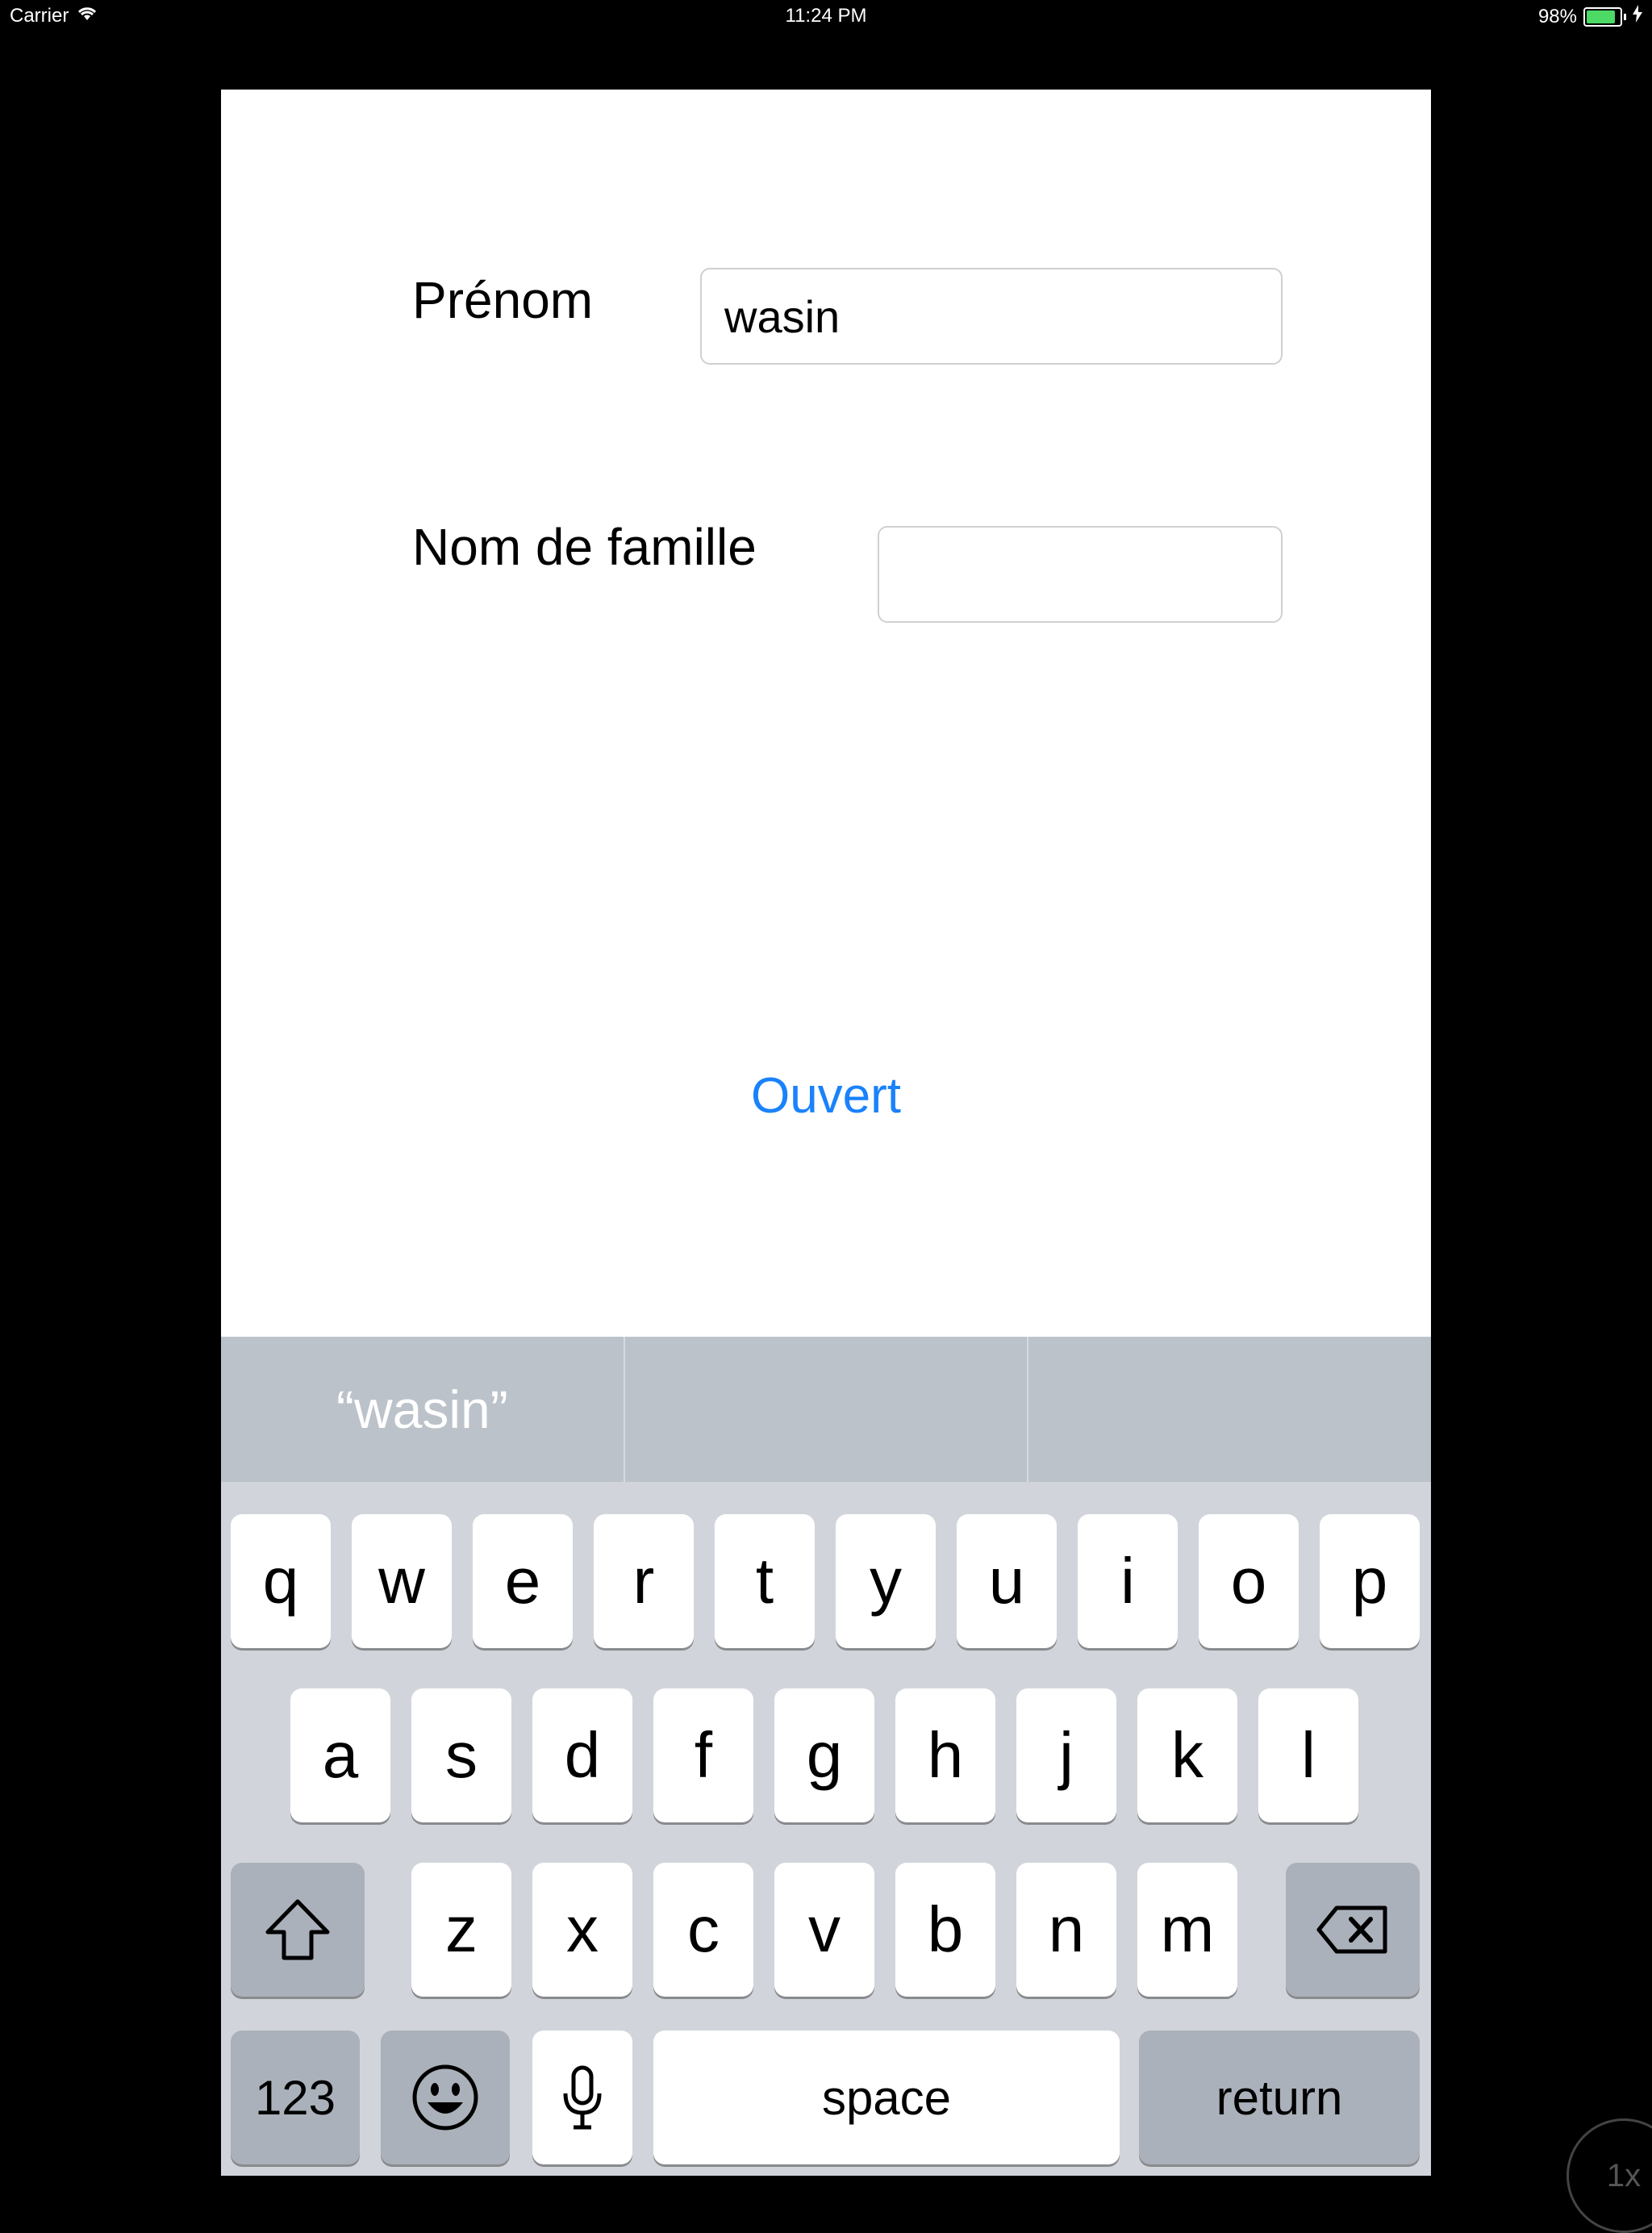 The height and width of the screenshot is (2233, 1652). Describe the element at coordinates (765, 1581) in the screenshot. I see `key-t: t` at that location.